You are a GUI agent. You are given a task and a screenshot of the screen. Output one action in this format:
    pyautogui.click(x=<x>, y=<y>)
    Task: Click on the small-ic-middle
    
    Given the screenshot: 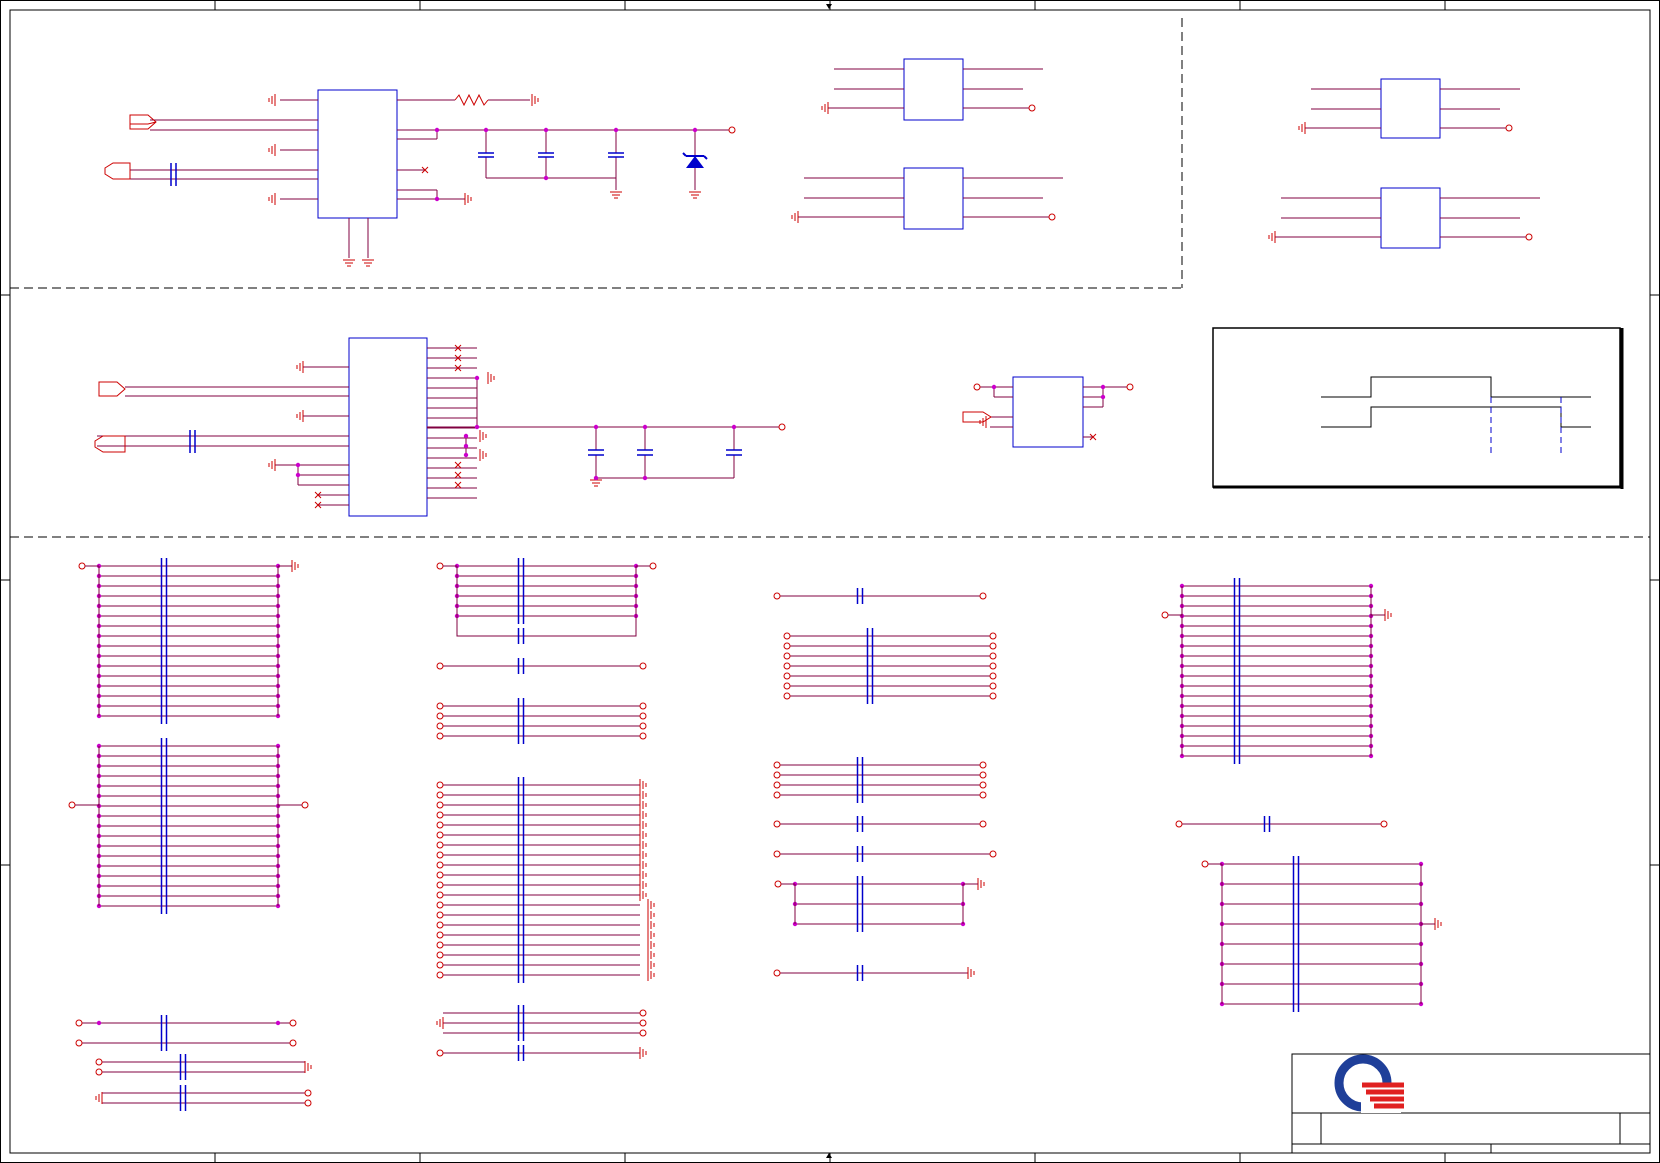 What is the action you would take?
    pyautogui.click(x=1048, y=412)
    